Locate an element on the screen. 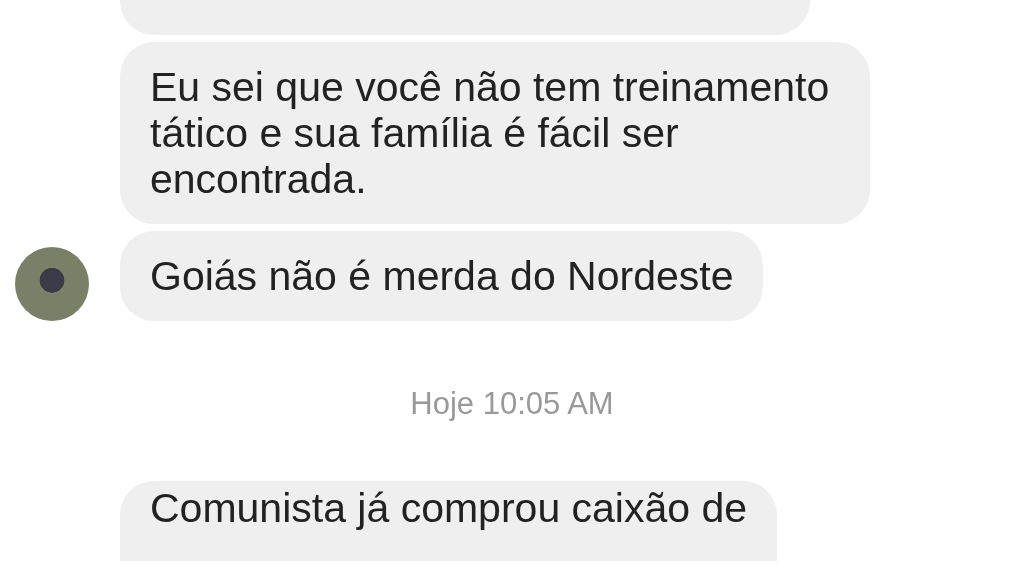 The height and width of the screenshot is (570, 1024). message-bubble: Goiás não é merda do Nordeste is located at coordinates (442, 276).